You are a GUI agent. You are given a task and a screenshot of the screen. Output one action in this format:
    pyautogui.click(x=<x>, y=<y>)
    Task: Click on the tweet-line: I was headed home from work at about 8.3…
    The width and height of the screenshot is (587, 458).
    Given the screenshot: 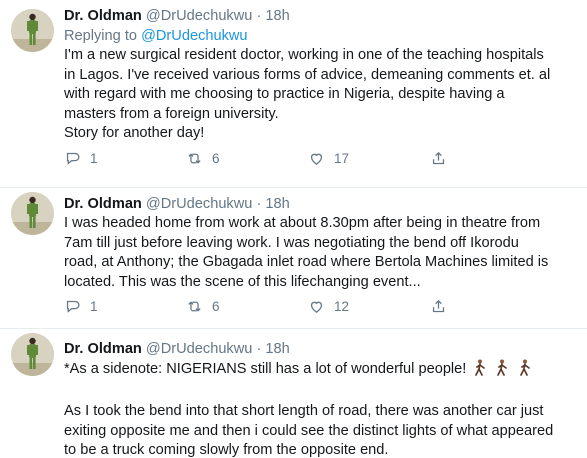 What is the action you would take?
    pyautogui.click(x=302, y=223)
    